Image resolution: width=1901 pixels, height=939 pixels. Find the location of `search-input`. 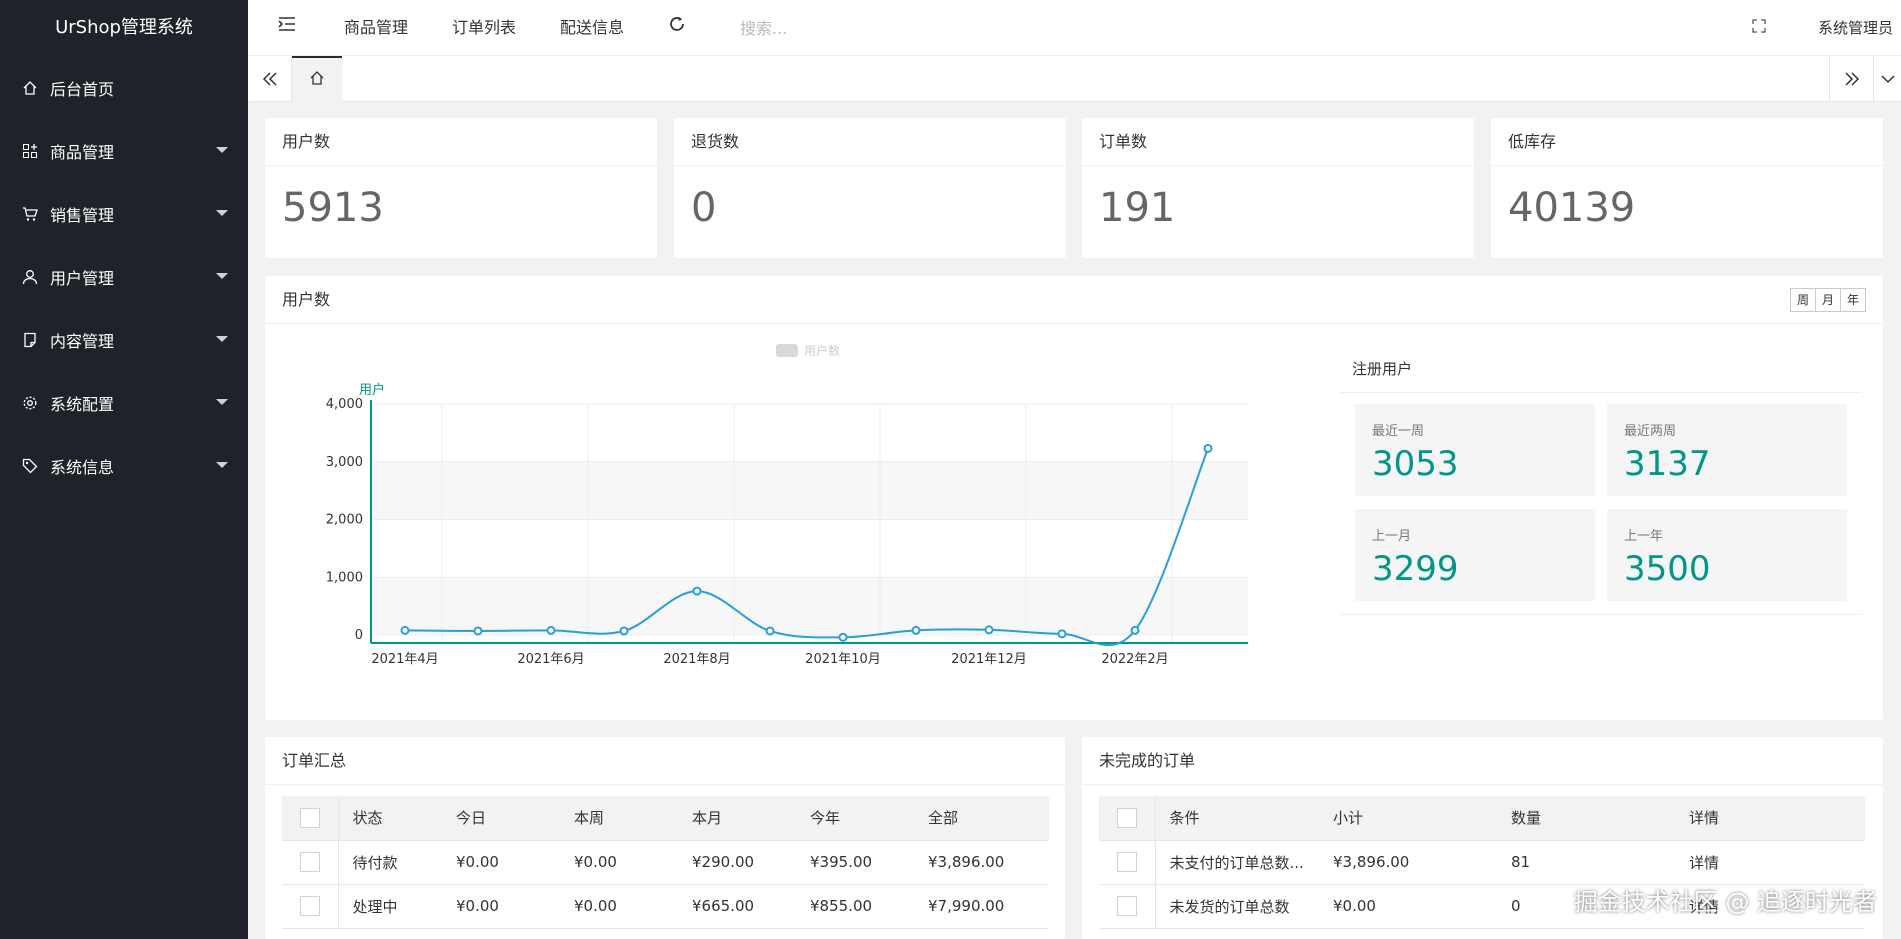

search-input is located at coordinates (848, 28).